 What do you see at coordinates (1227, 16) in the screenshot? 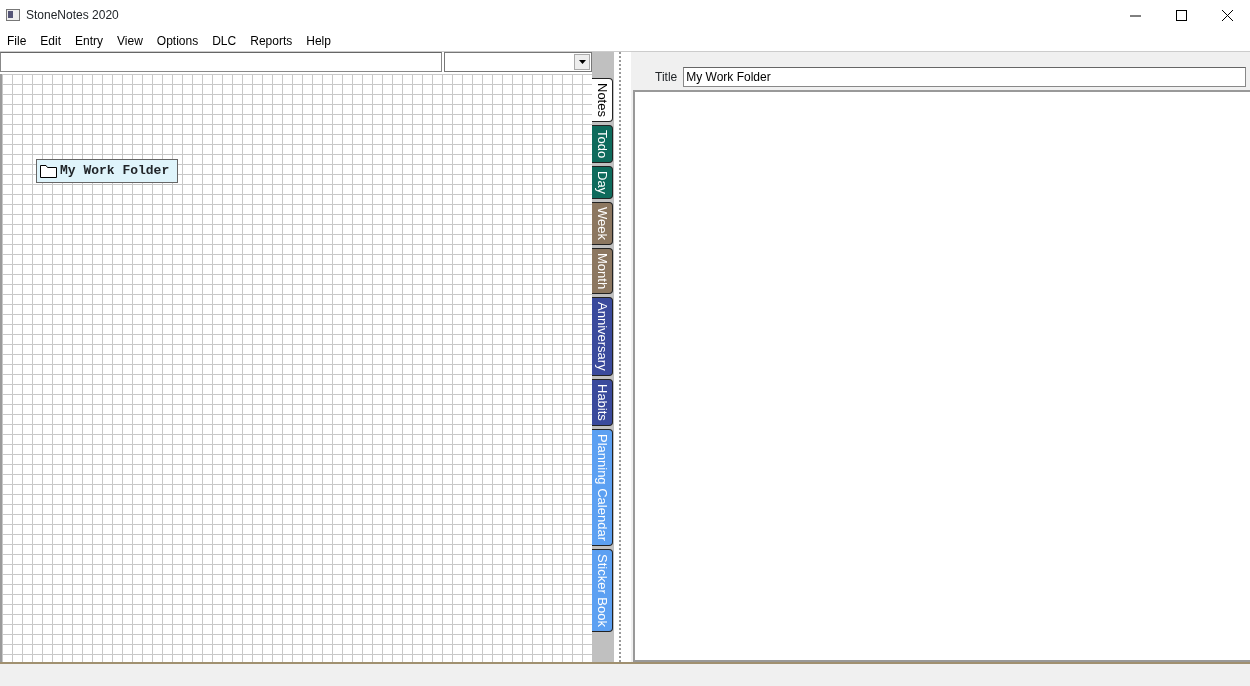
I see `close-icon` at bounding box center [1227, 16].